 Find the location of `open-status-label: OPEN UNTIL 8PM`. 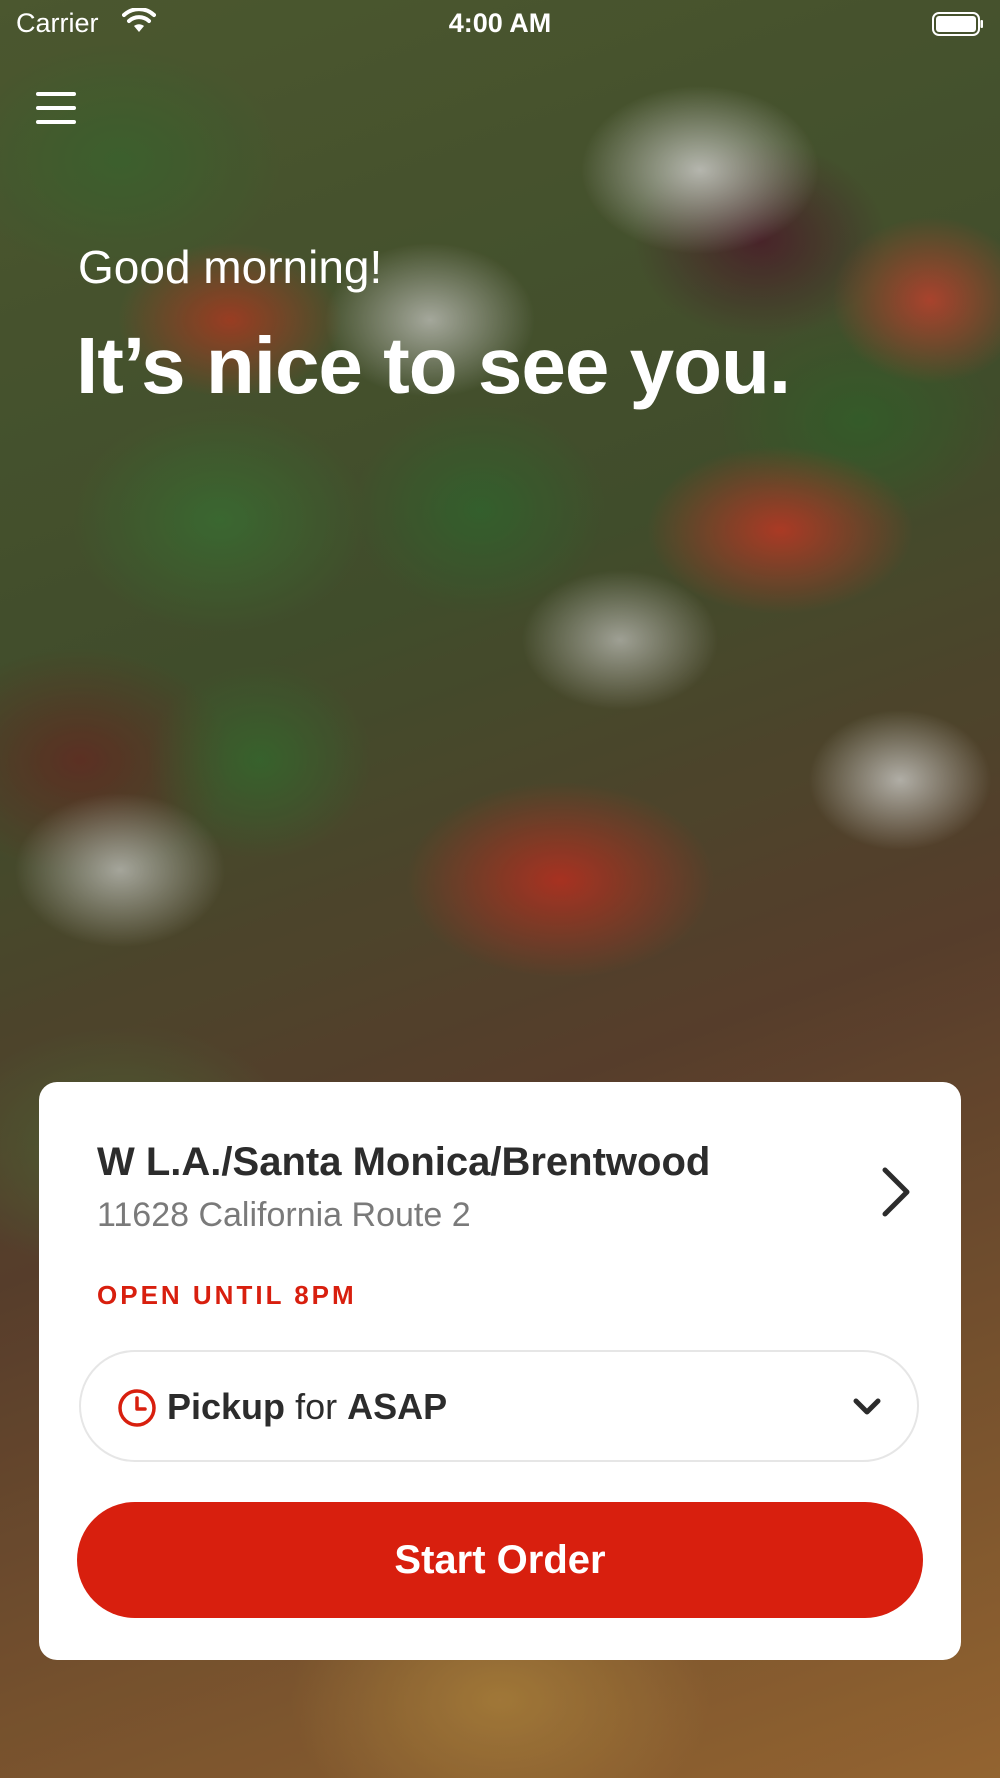

open-status-label: OPEN UNTIL 8PM is located at coordinates (227, 1295).